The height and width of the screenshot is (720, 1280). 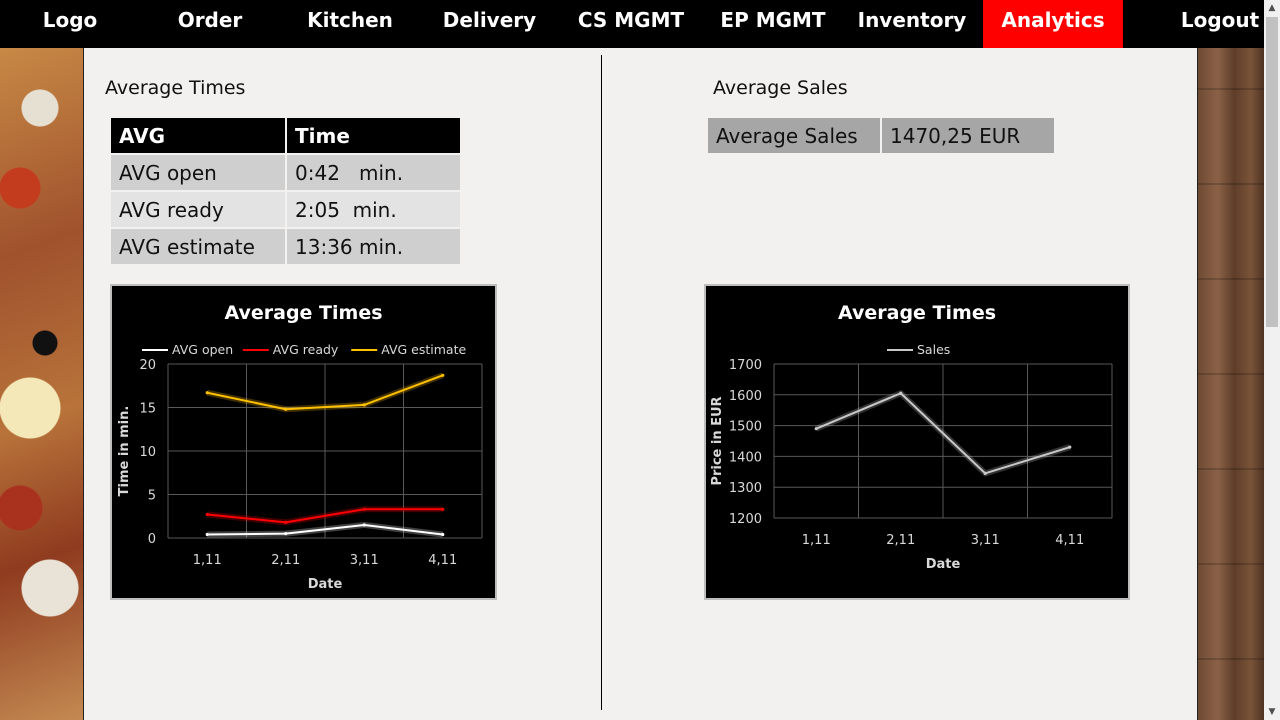 What do you see at coordinates (373, 209) in the screenshot?
I see `row-value: 2:05 min.` at bounding box center [373, 209].